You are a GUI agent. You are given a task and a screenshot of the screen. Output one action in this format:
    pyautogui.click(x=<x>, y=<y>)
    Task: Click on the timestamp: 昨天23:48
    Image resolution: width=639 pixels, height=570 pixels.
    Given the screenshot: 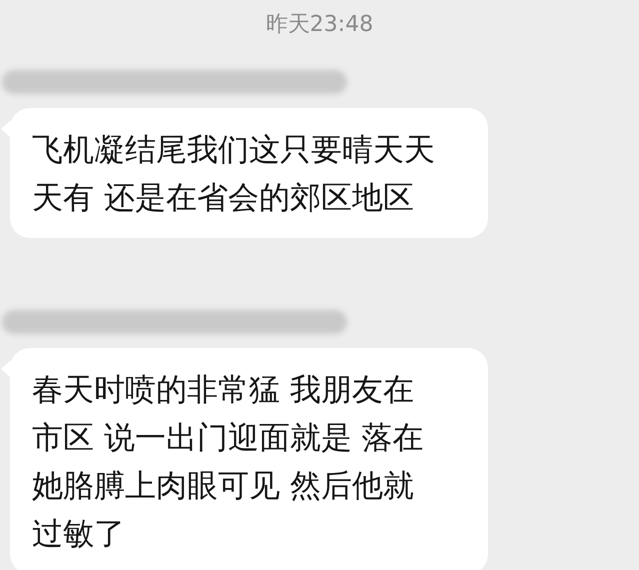 What is the action you would take?
    pyautogui.click(x=319, y=25)
    